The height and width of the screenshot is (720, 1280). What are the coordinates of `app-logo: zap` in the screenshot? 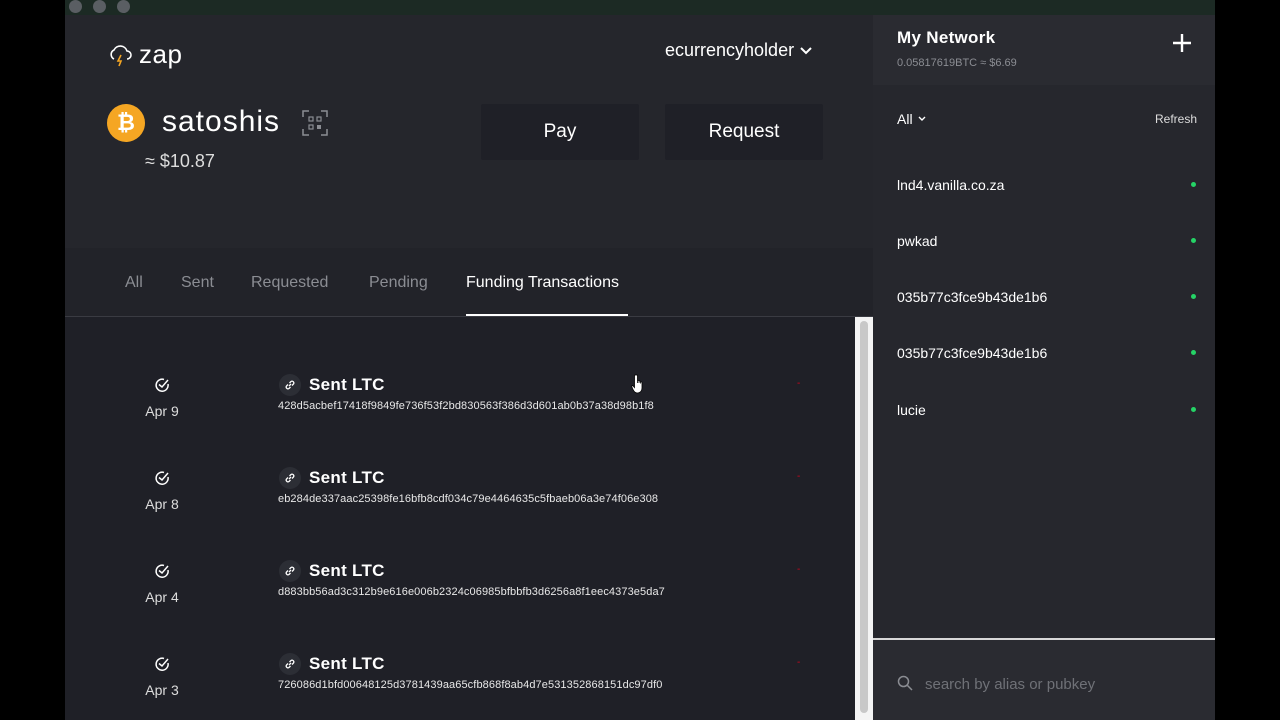 It's located at (144, 54).